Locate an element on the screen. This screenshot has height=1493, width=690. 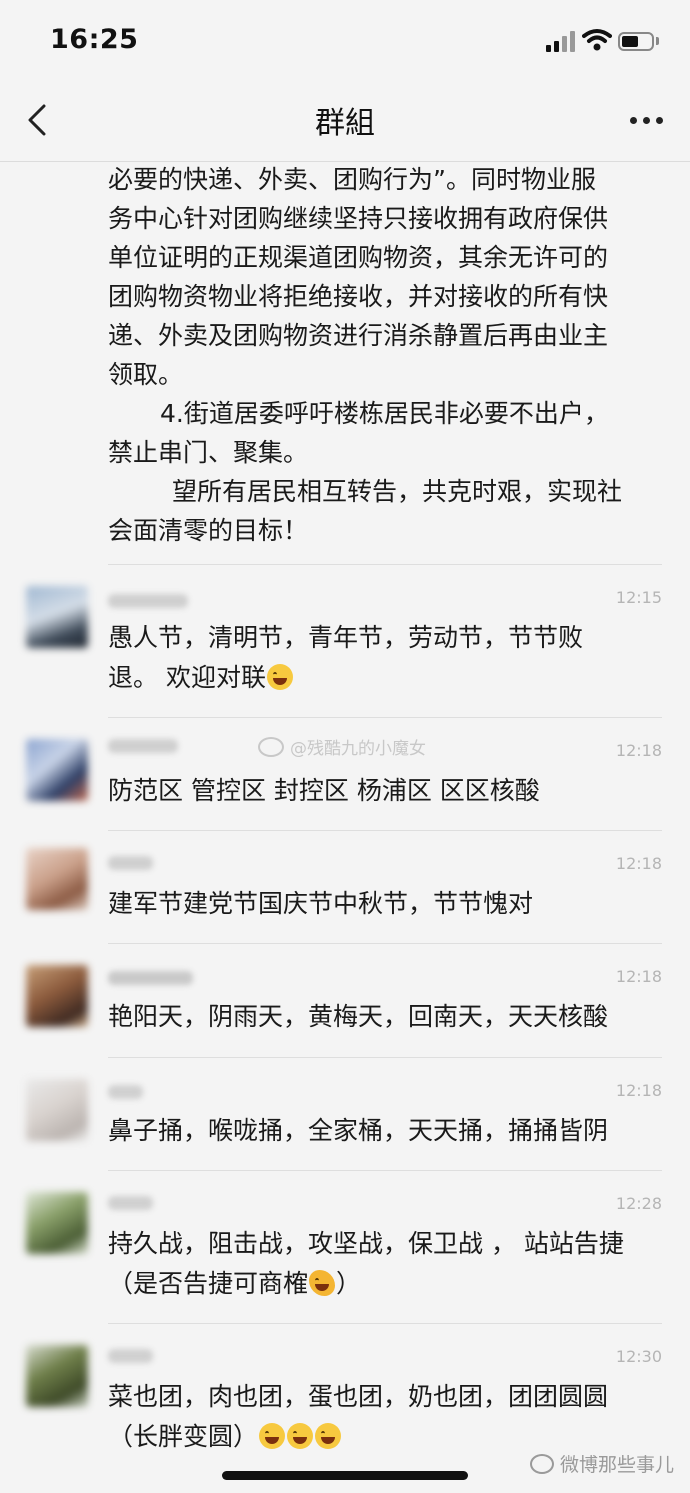
notice-line: 单位证明的正规渠道团购物资，其余无许可的 is located at coordinates (358, 257).